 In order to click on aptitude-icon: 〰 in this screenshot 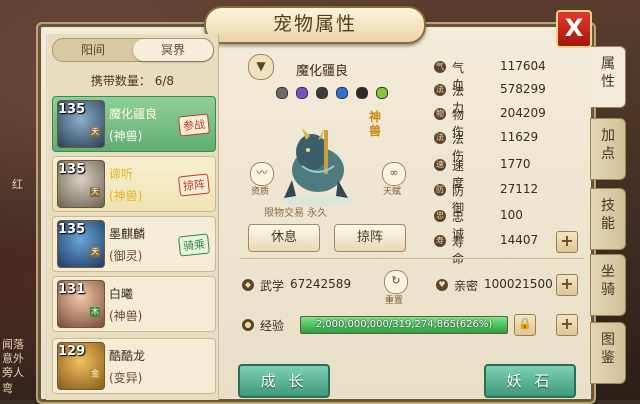, I will do `click(262, 174)`.